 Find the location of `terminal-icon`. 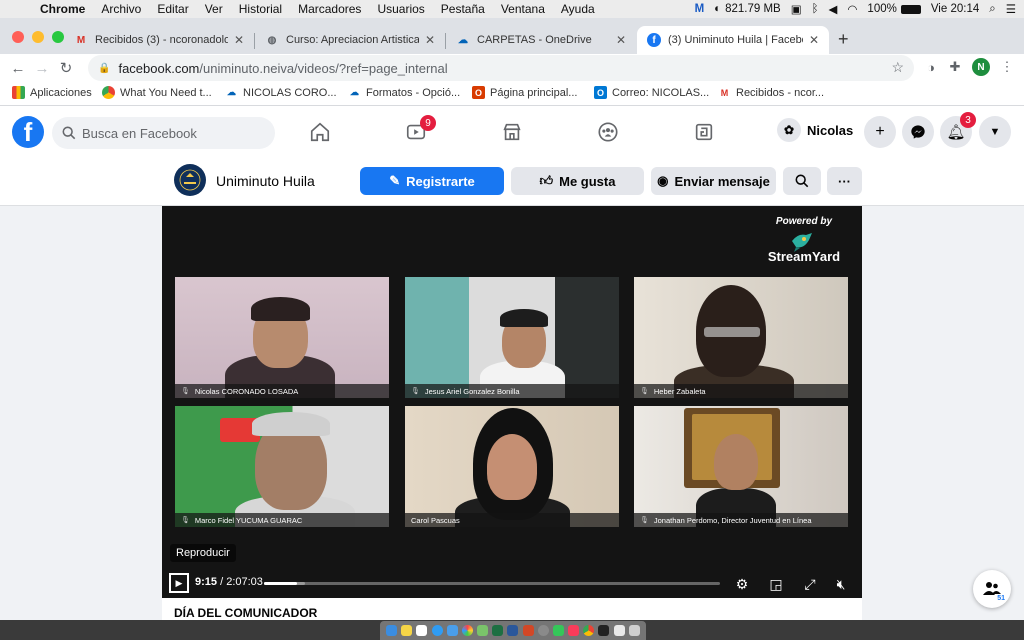

terminal-icon is located at coordinates (604, 630).